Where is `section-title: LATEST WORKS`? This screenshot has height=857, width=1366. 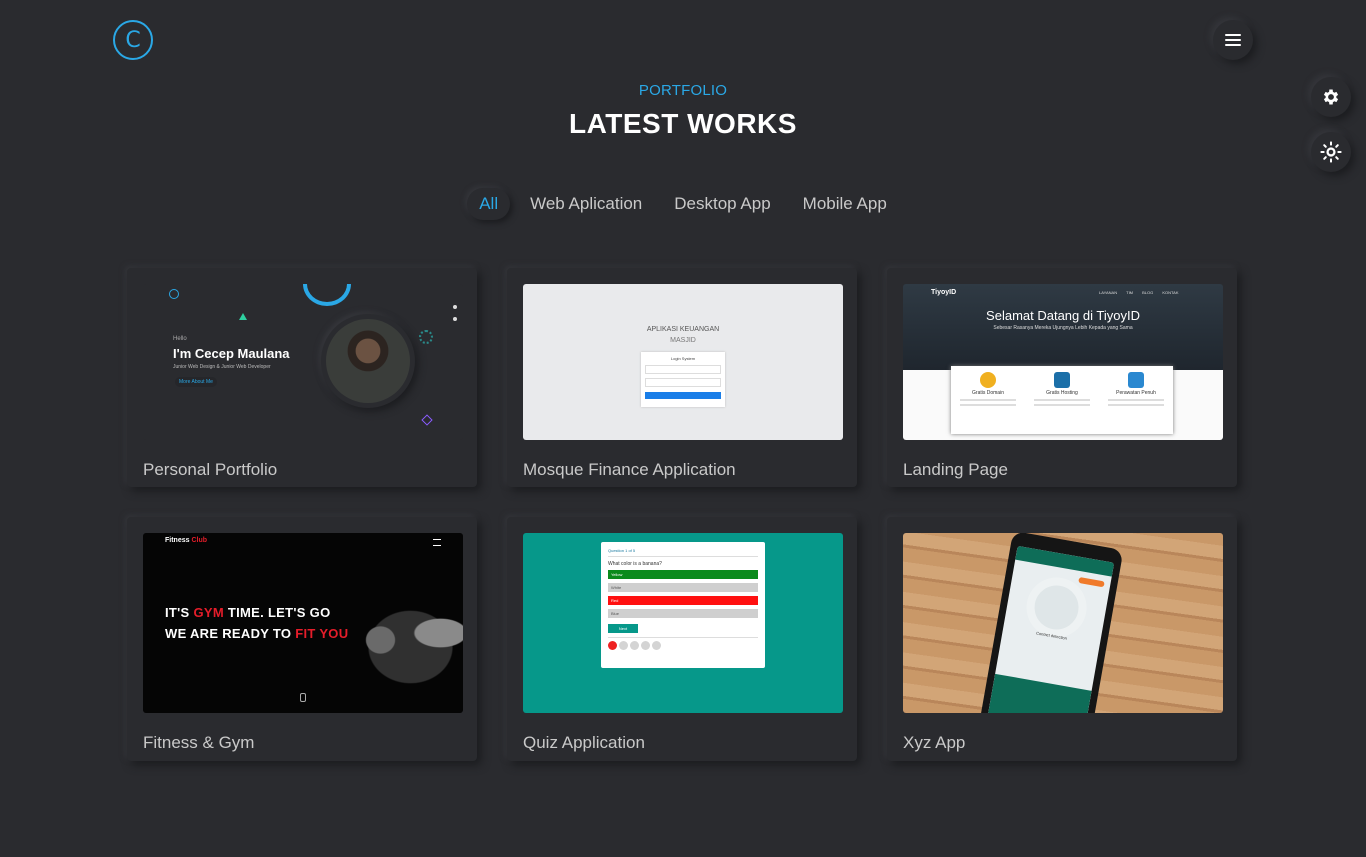
section-title: LATEST WORKS is located at coordinates (683, 123).